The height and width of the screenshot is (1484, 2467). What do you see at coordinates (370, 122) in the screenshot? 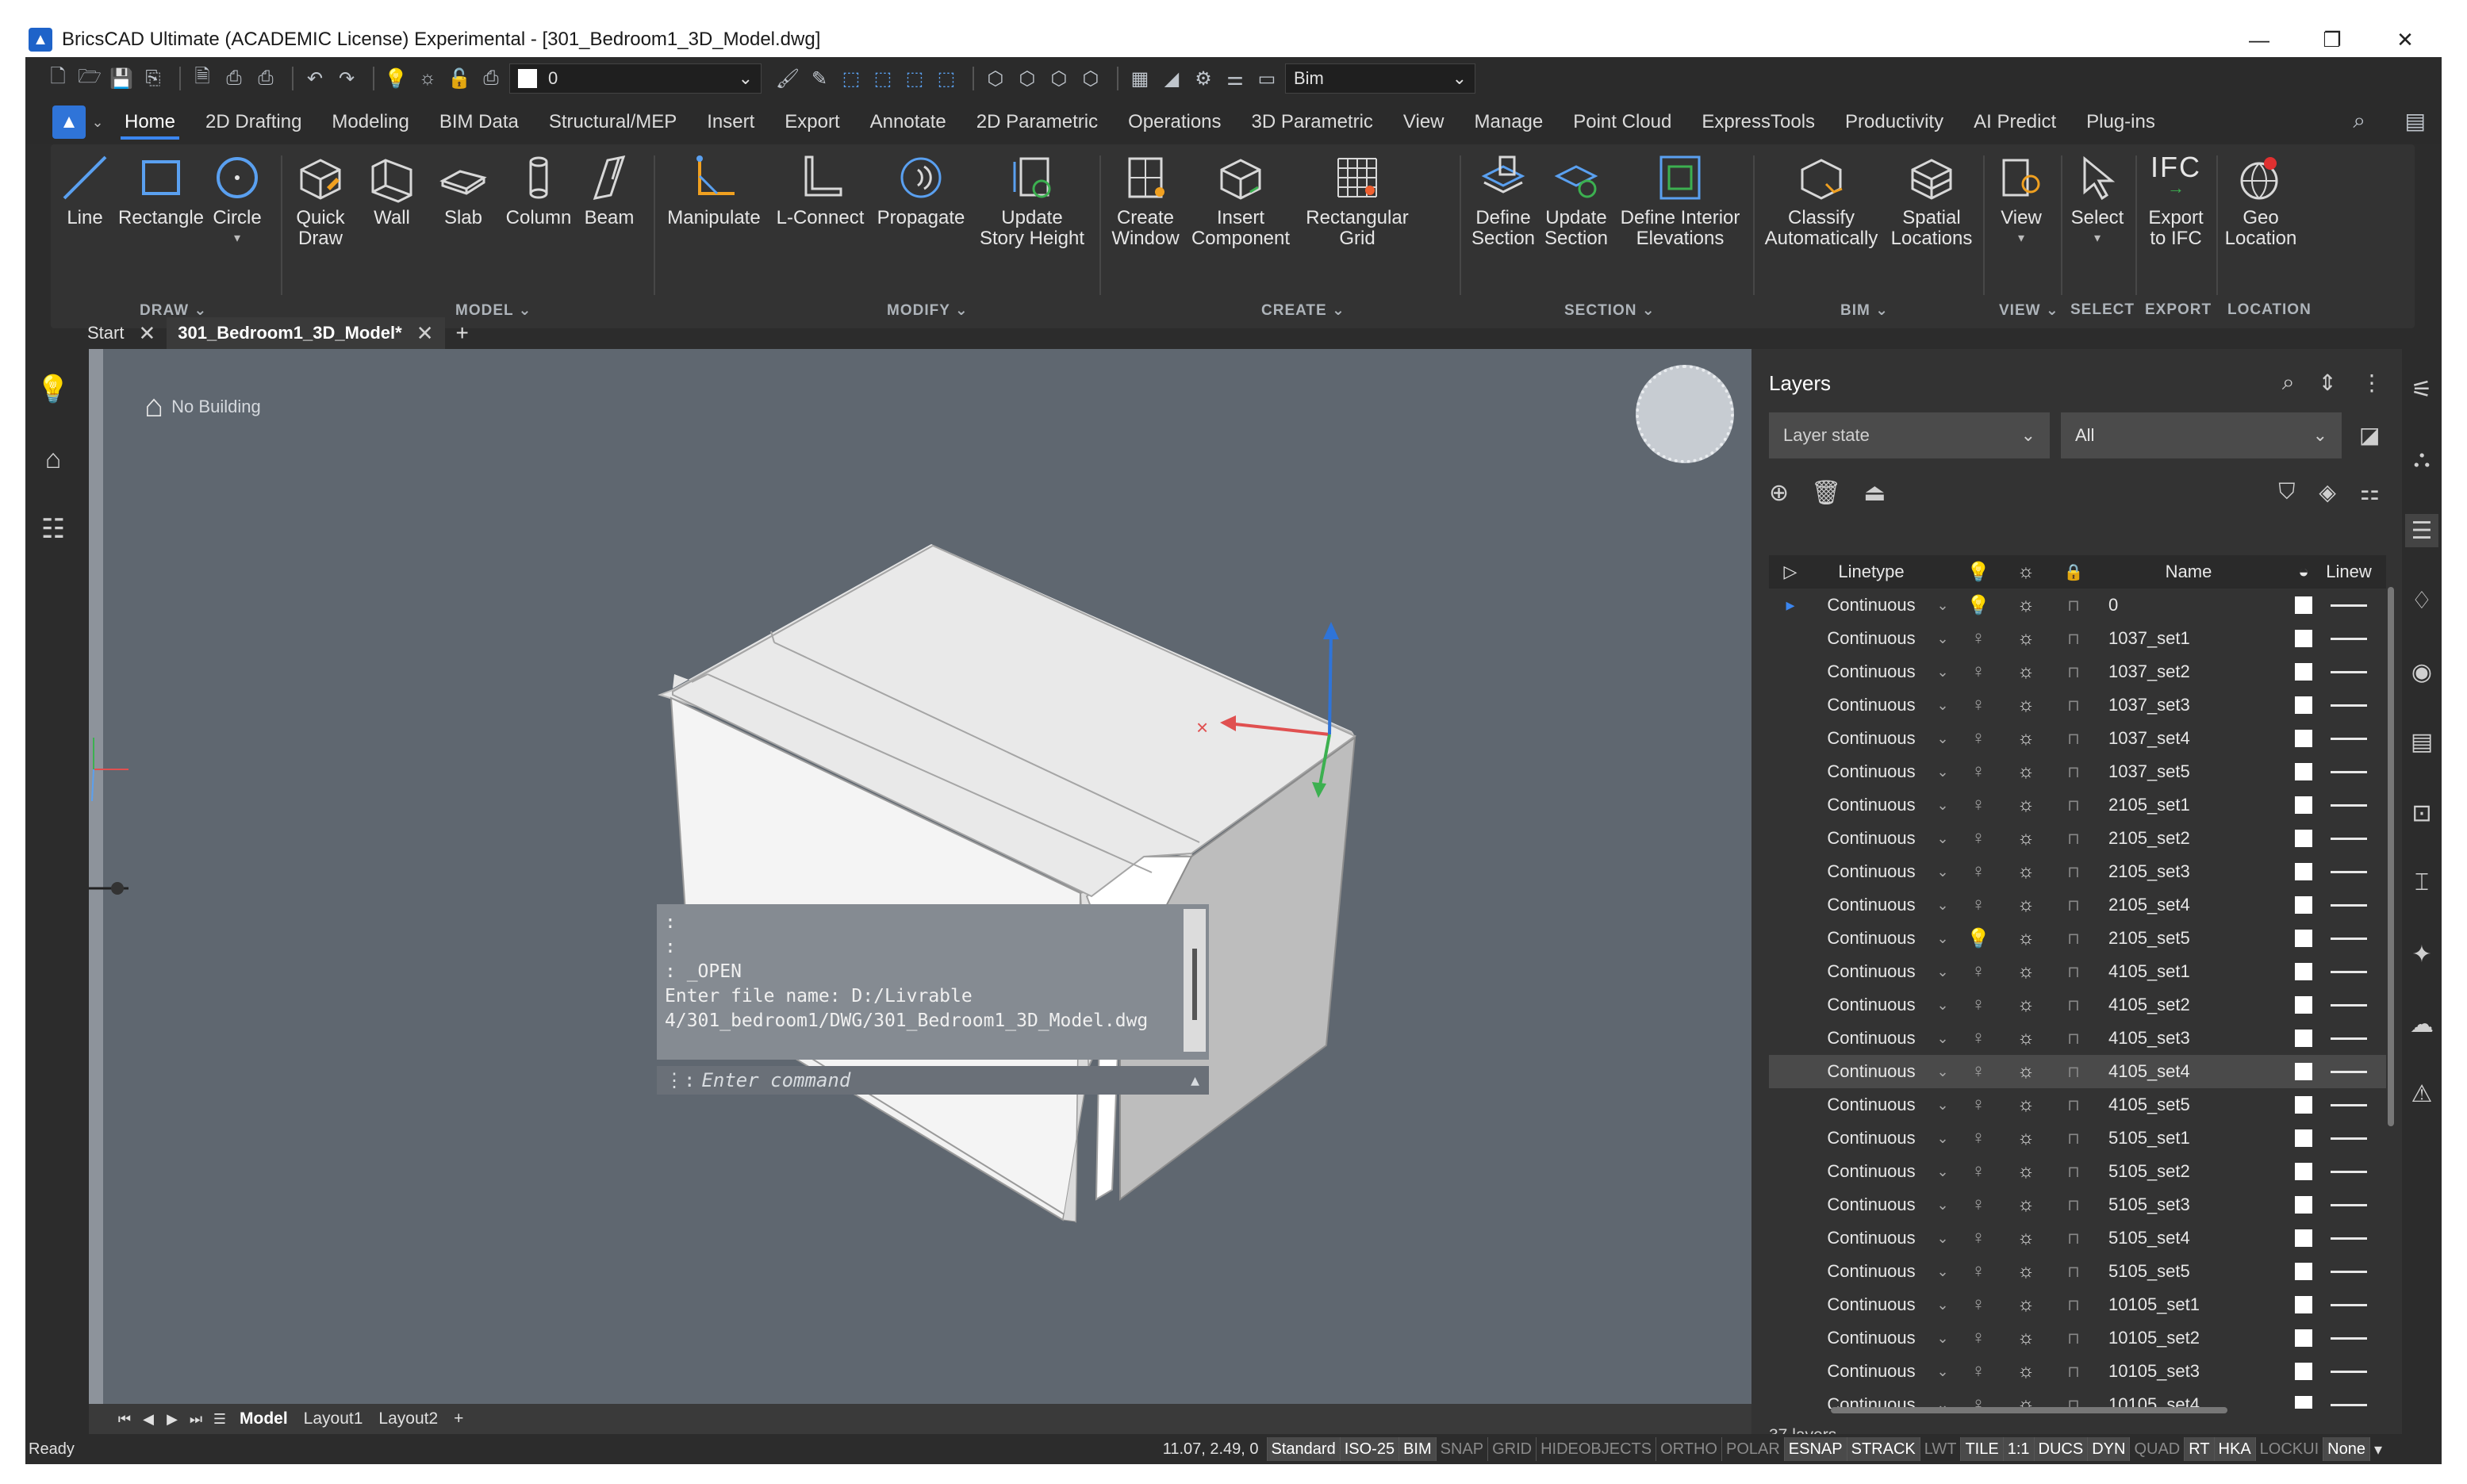
I see `tab-modeling: Modeling` at bounding box center [370, 122].